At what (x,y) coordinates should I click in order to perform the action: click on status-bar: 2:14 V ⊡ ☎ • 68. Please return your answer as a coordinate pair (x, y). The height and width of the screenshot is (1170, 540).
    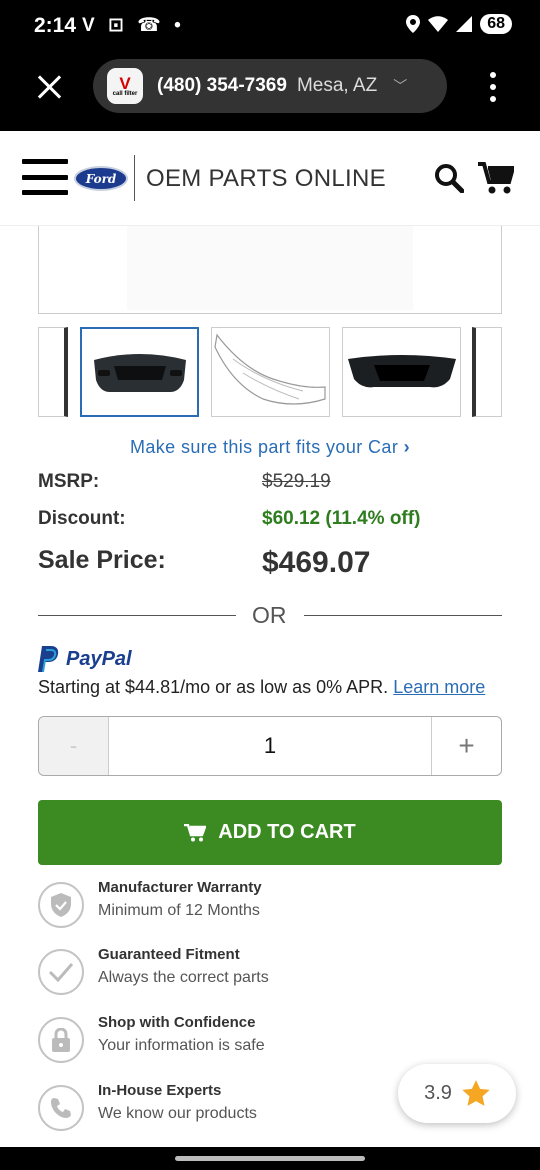
    Looking at the image, I should click on (270, 26).